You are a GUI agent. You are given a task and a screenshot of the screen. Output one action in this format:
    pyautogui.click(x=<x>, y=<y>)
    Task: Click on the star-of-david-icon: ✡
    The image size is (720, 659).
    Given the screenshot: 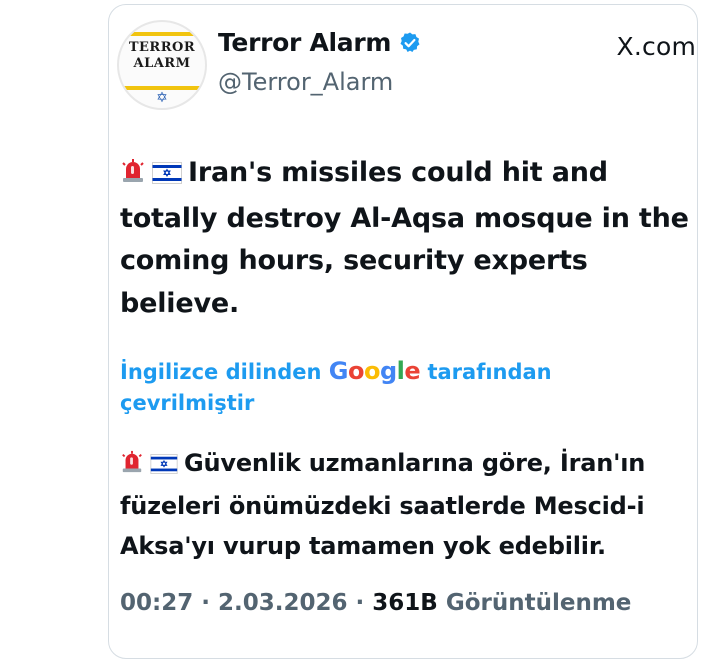 What is the action you would take?
    pyautogui.click(x=162, y=98)
    